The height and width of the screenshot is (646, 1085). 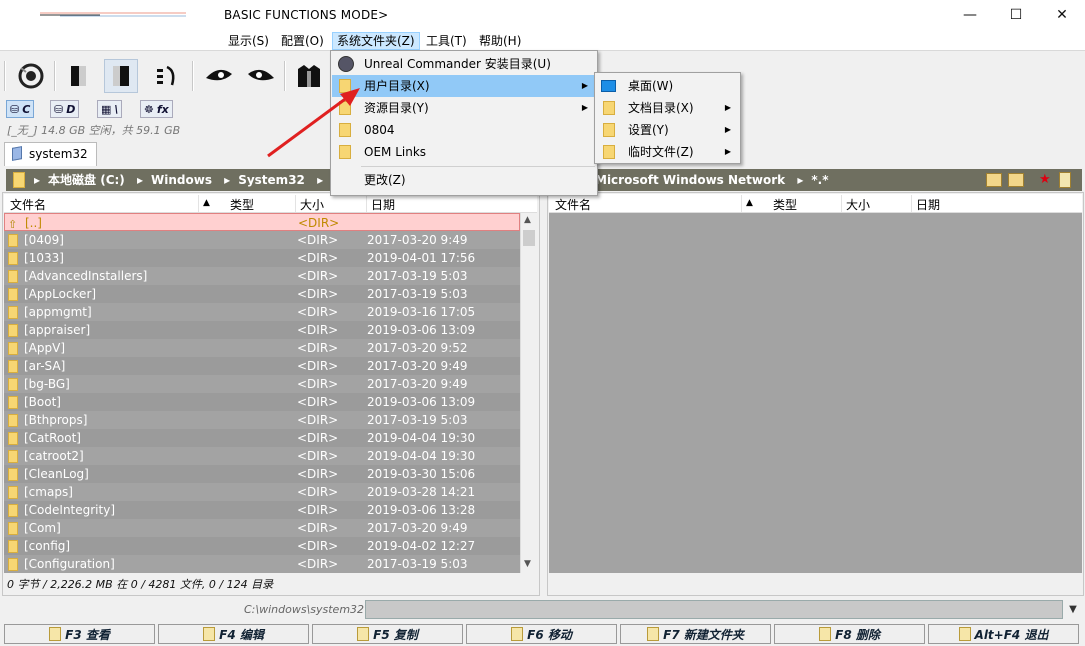 What do you see at coordinates (478, 166) in the screenshot?
I see `menu-separator` at bounding box center [478, 166].